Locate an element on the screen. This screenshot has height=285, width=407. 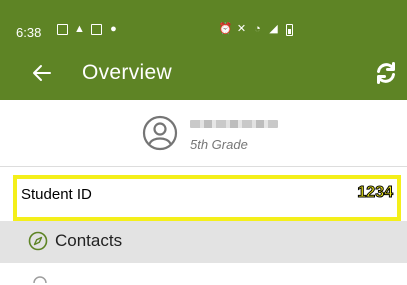
status-right-icons: ⏰ ✕ ◔ ◢ is located at coordinates (256, 29).